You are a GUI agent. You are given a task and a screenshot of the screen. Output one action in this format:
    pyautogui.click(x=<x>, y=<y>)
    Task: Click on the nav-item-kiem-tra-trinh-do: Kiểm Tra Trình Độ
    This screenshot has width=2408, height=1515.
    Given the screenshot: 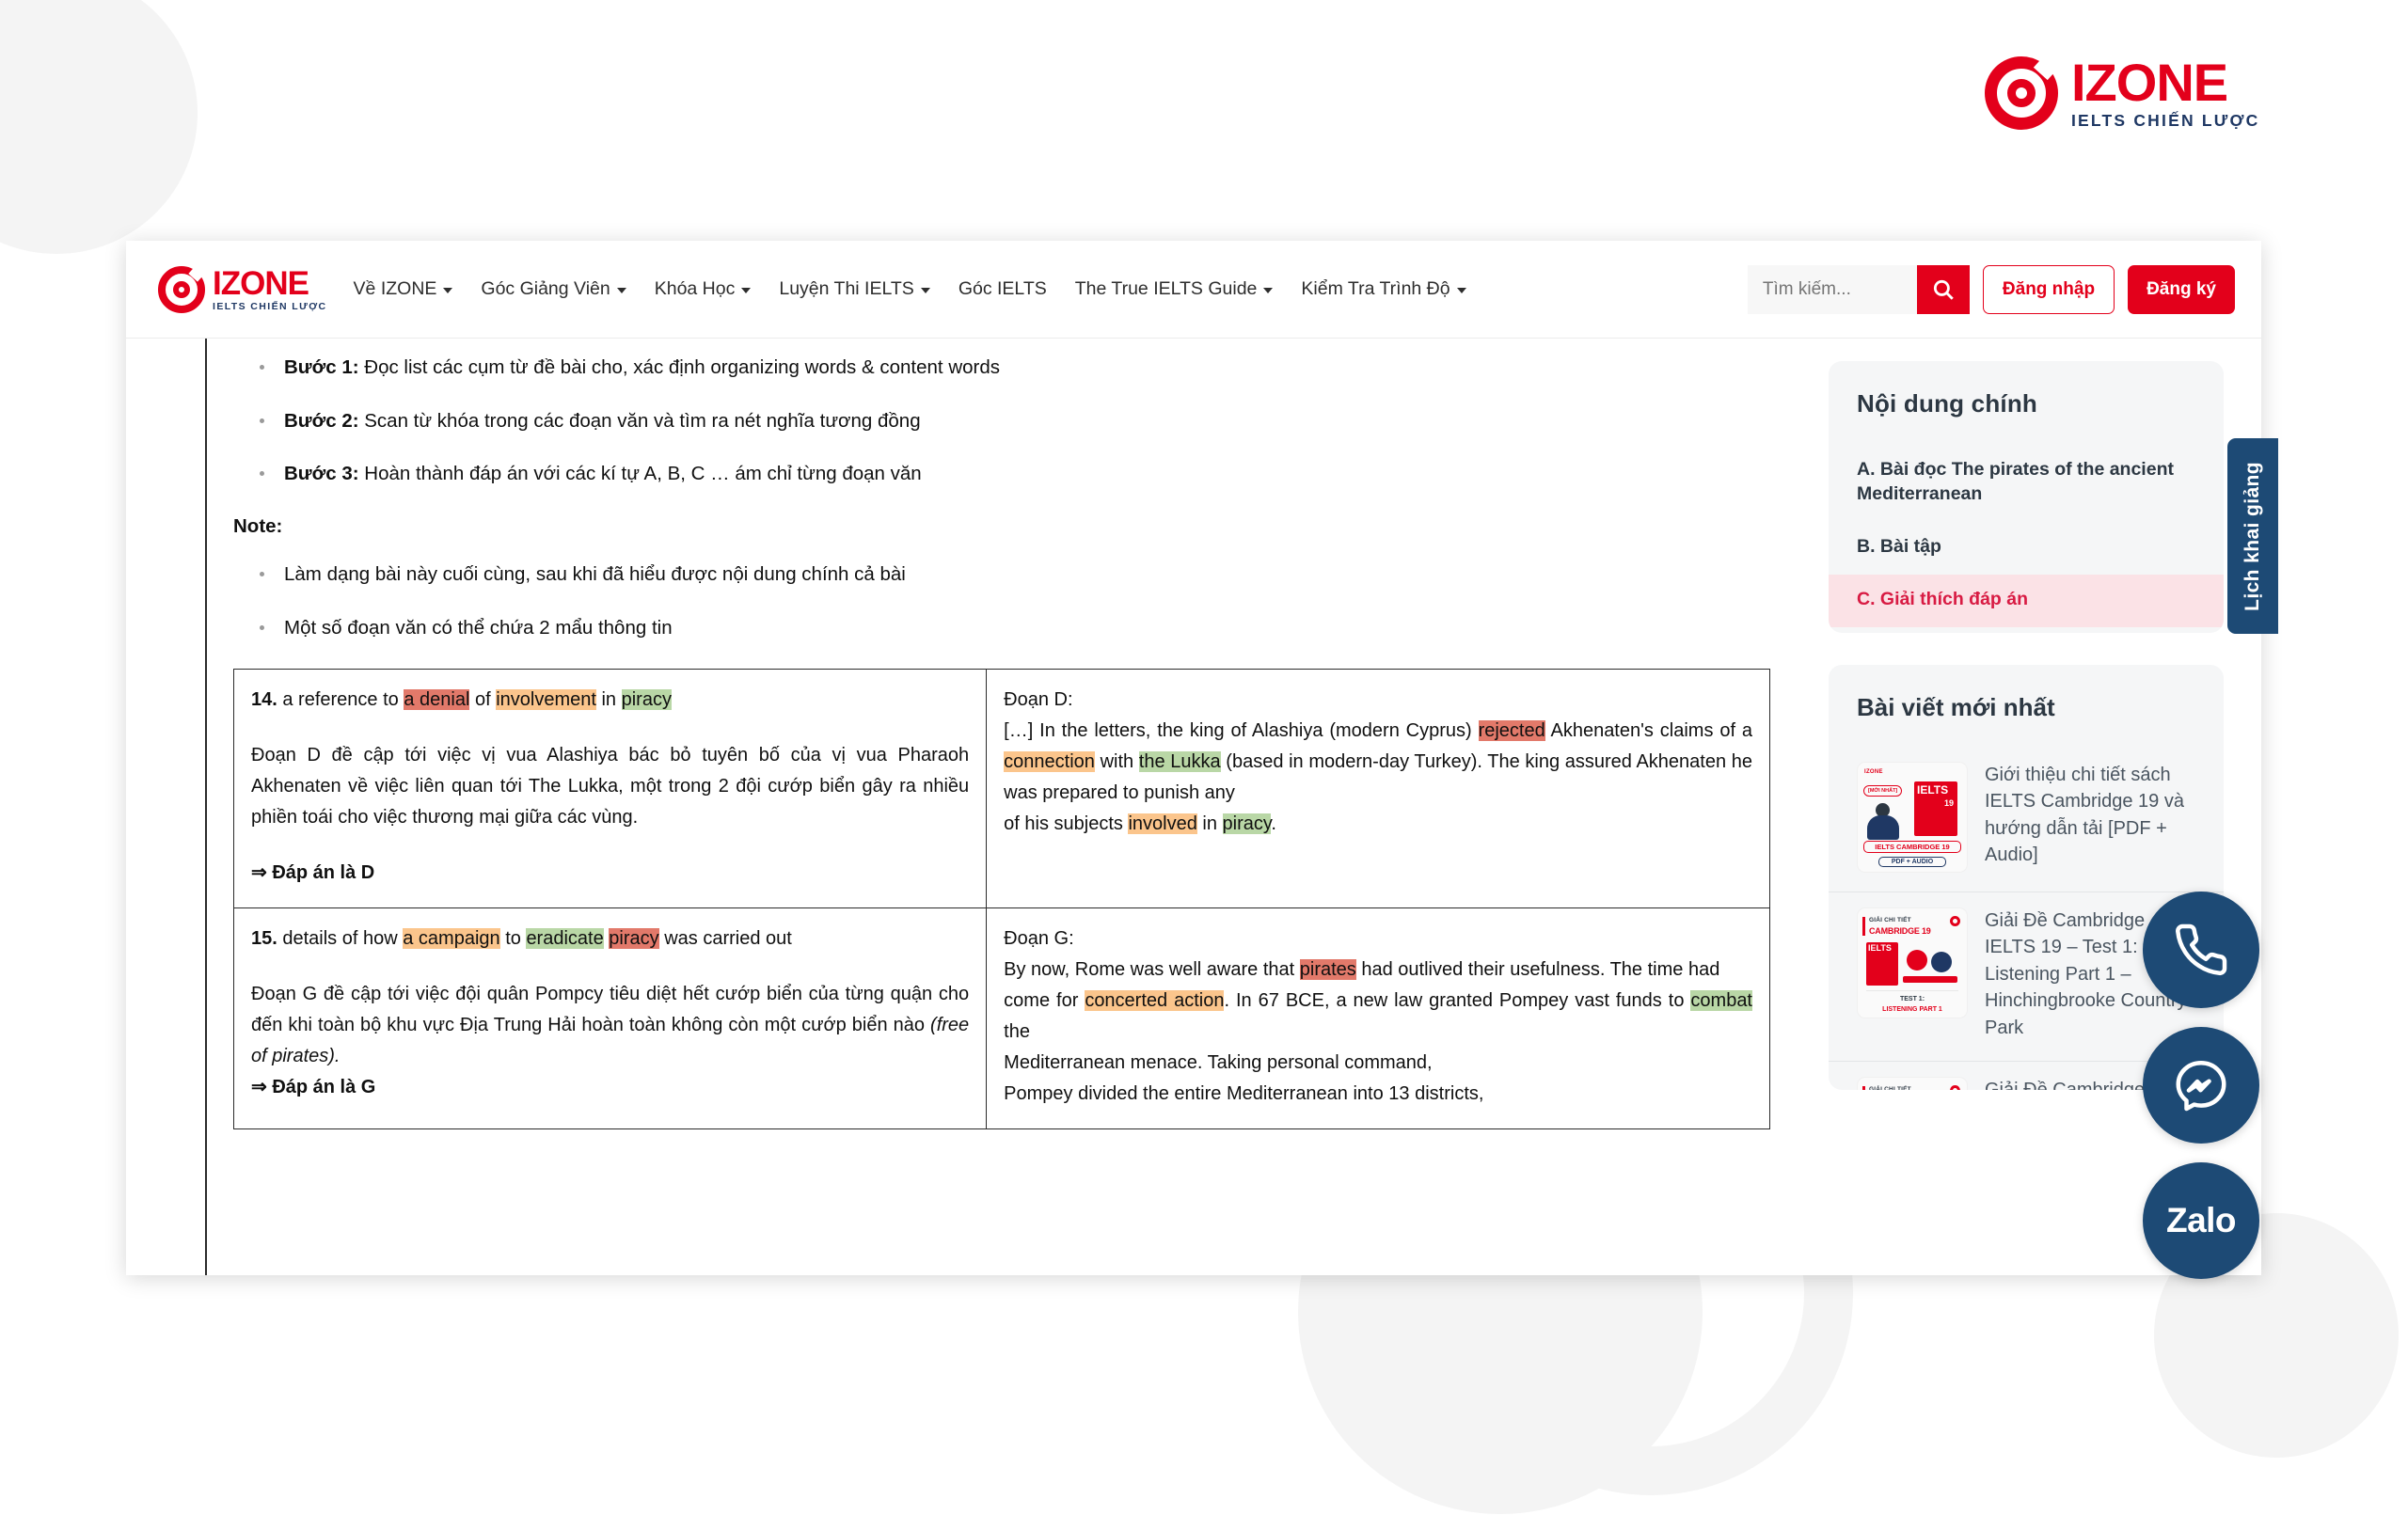 What is the action you would take?
    pyautogui.click(x=1383, y=289)
    